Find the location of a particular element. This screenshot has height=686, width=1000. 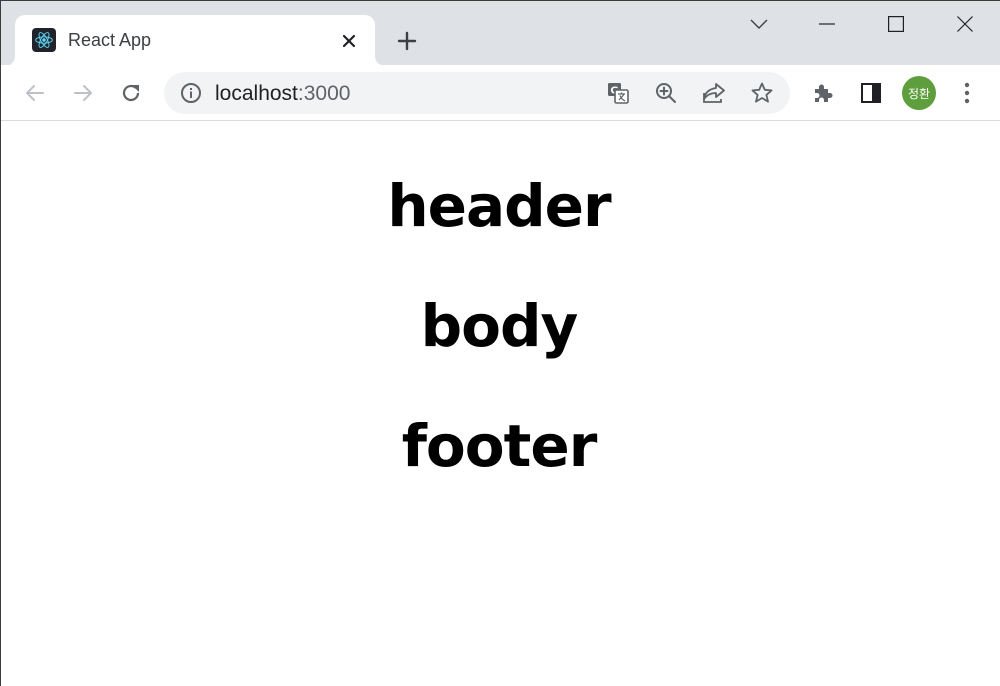

kebab-menu-icon is located at coordinates (967, 93).